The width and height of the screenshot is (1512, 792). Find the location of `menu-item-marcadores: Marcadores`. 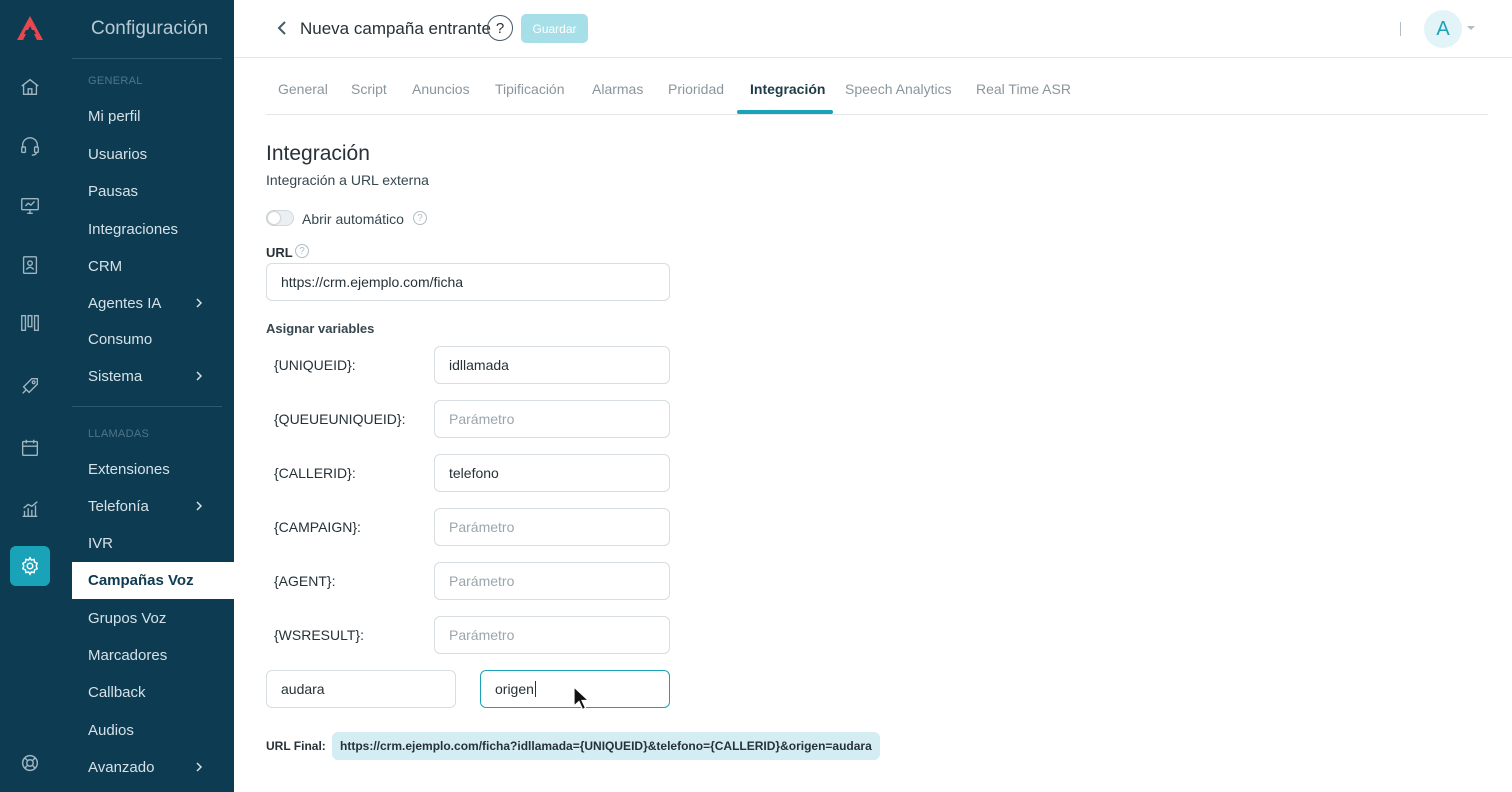

menu-item-marcadores: Marcadores is located at coordinates (153, 655).